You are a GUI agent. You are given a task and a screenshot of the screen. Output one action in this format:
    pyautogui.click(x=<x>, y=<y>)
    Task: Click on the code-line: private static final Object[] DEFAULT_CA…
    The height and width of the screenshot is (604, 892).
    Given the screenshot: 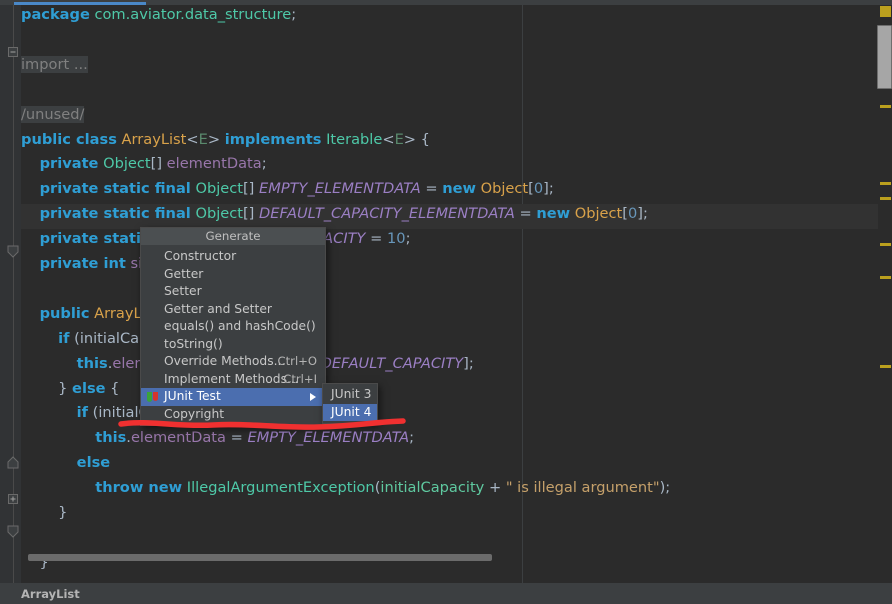 What is the action you would take?
    pyautogui.click(x=343, y=214)
    